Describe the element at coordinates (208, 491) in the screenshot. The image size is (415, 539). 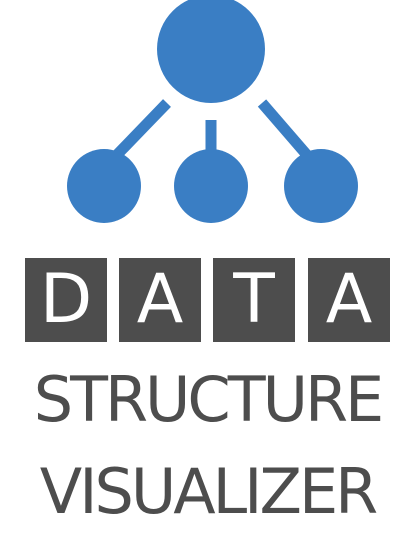
I see `wordmark-visualizer: VISUALIZER` at that location.